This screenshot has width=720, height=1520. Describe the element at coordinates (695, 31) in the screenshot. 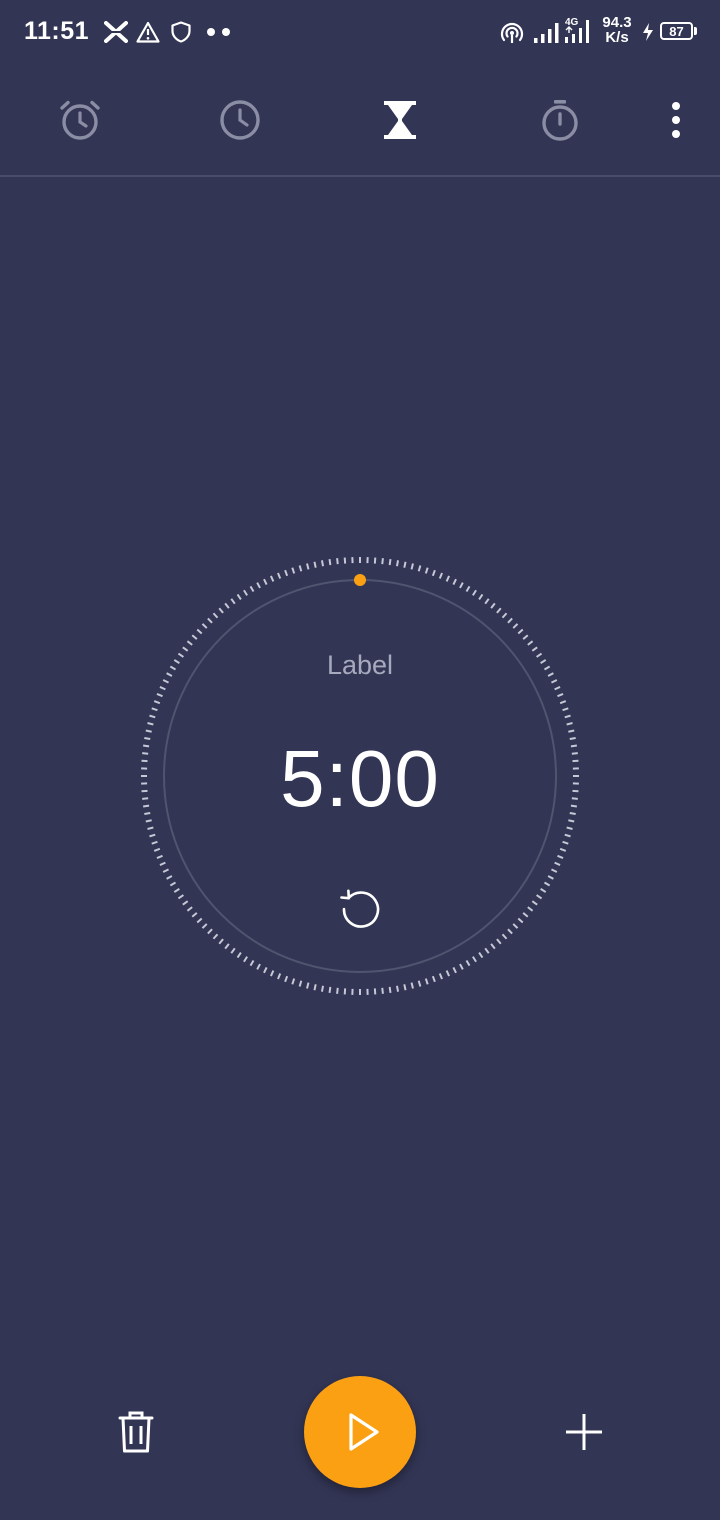

I see `battery-tip` at that location.